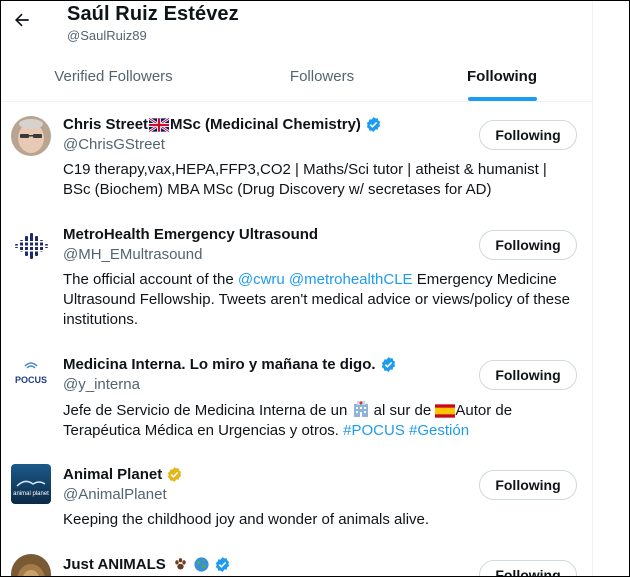 This screenshot has height=577, width=630. Describe the element at coordinates (123, 474) in the screenshot. I see `account-name: Animal Planet` at that location.